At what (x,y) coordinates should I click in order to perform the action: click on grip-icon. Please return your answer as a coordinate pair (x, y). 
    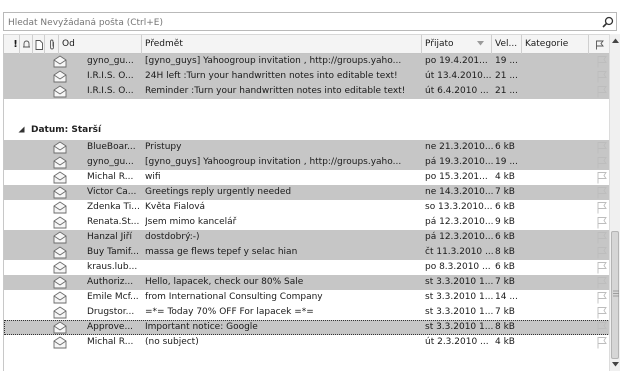
    Looking at the image, I should click on (616, 293).